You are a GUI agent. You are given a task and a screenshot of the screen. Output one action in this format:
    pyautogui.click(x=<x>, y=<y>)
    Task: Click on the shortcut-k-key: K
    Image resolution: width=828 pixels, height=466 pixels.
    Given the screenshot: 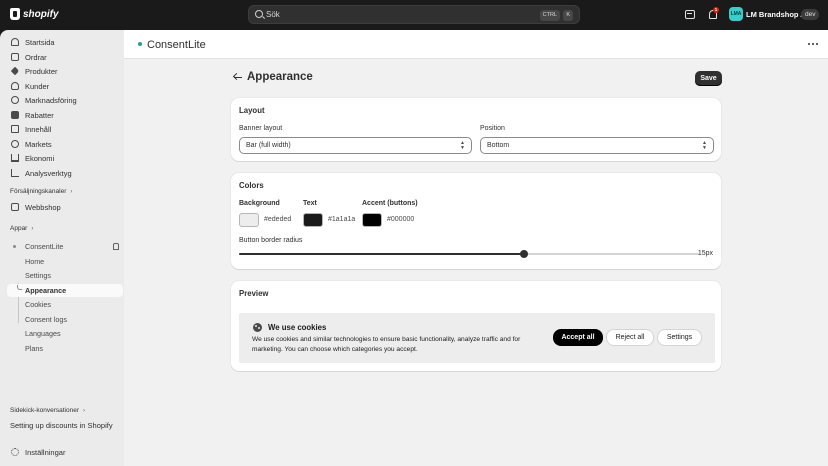 What is the action you would take?
    pyautogui.click(x=568, y=15)
    